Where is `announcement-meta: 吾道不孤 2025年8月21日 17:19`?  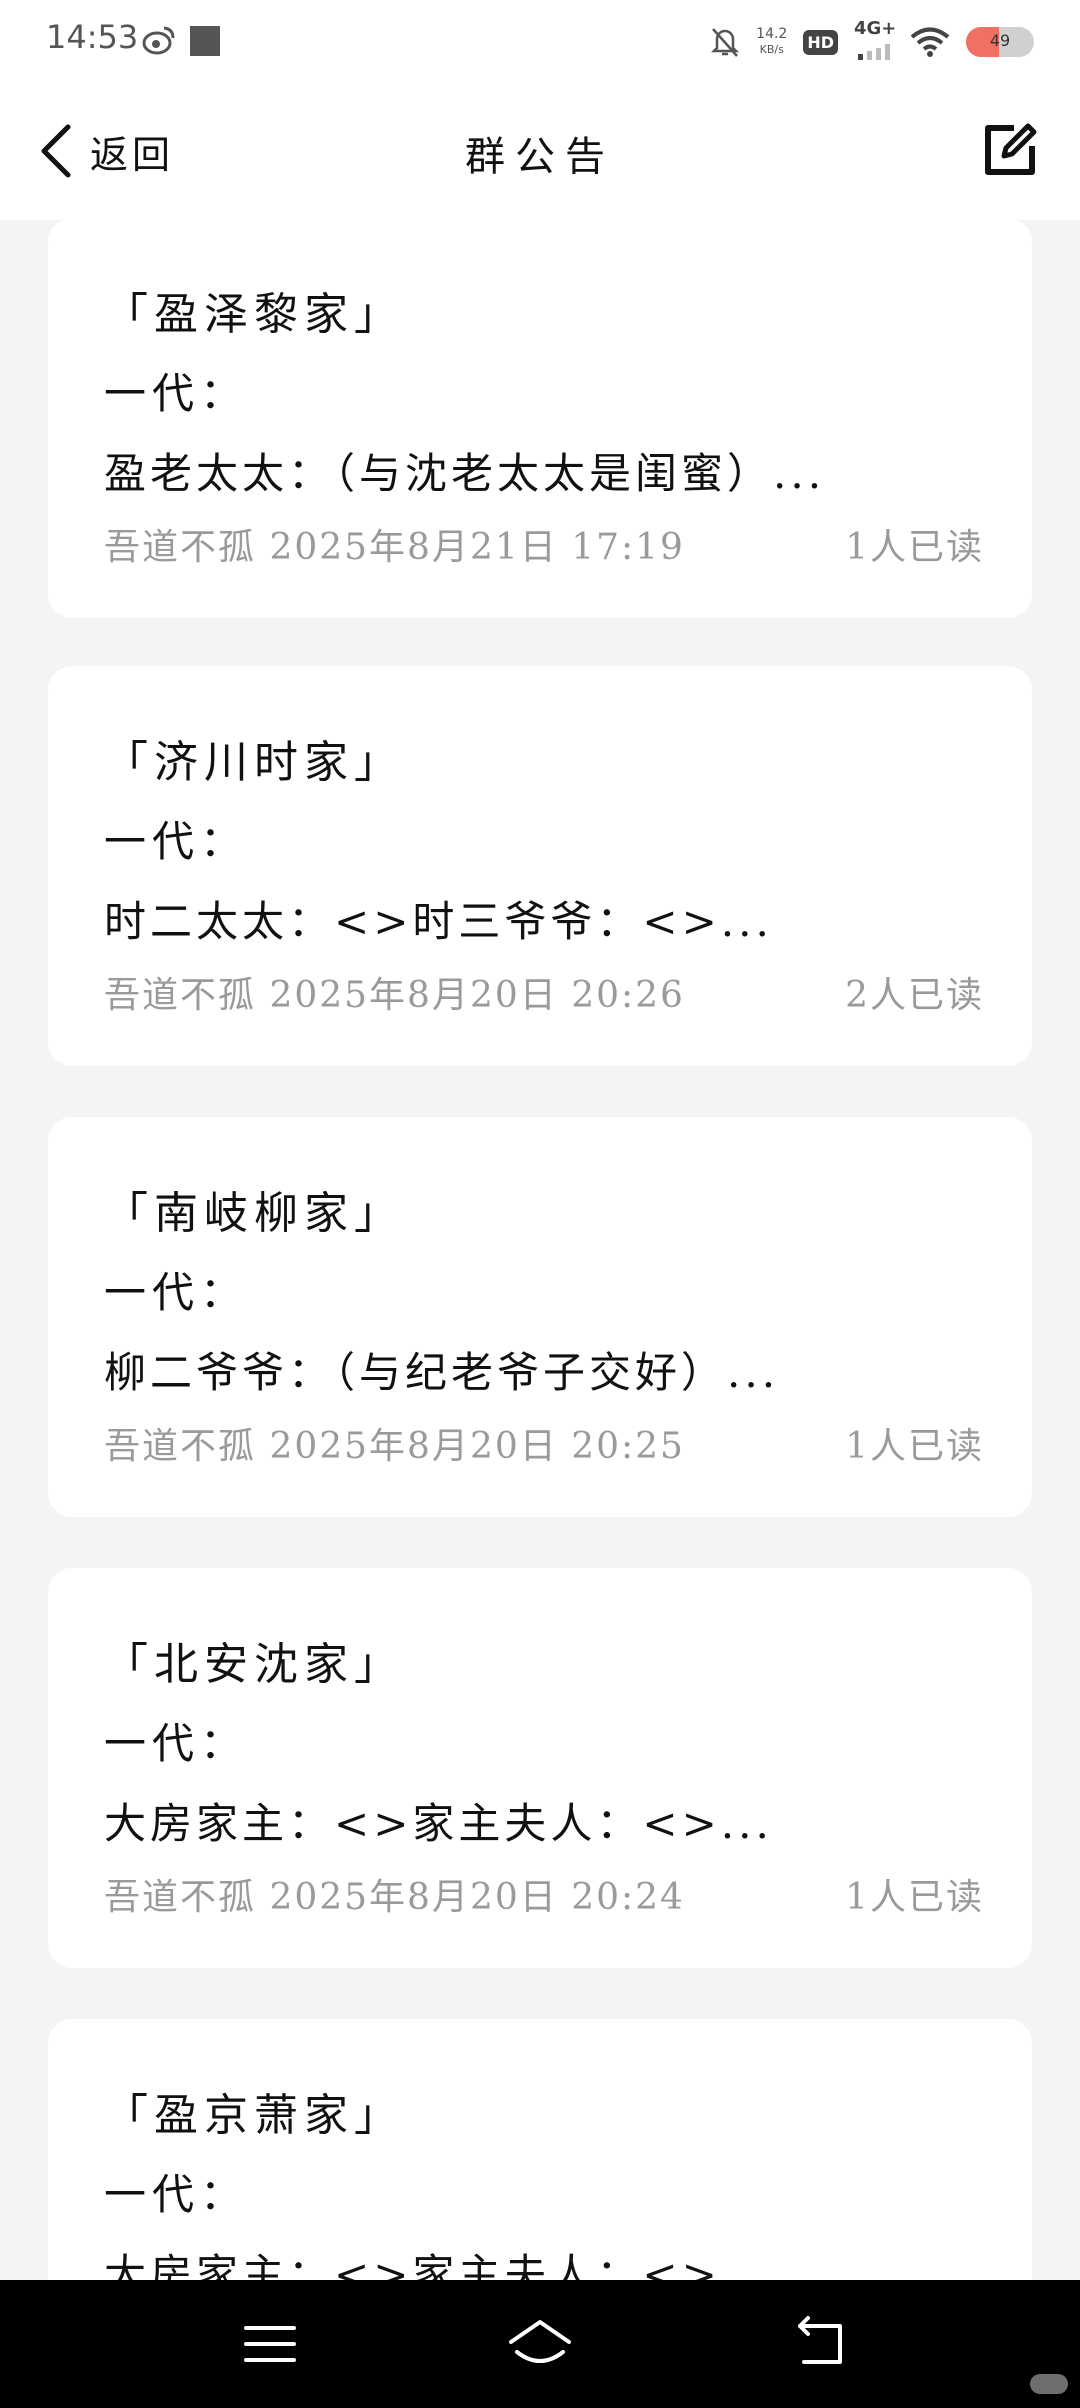
announcement-meta: 吾道不孤 2025年8月21日 17:19 is located at coordinates (394, 547).